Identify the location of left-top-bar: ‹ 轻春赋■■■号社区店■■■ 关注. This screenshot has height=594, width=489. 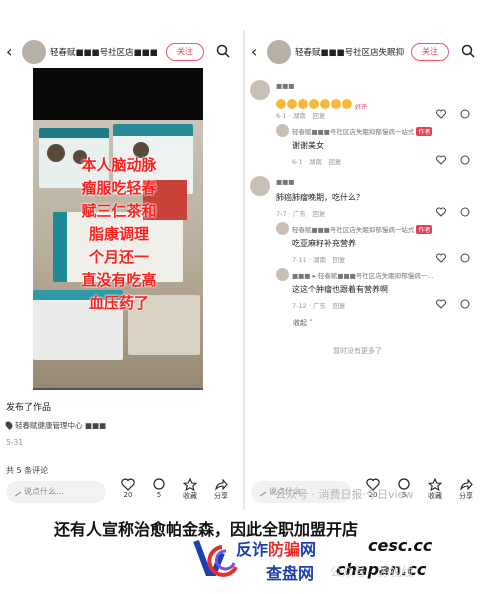
(122, 53).